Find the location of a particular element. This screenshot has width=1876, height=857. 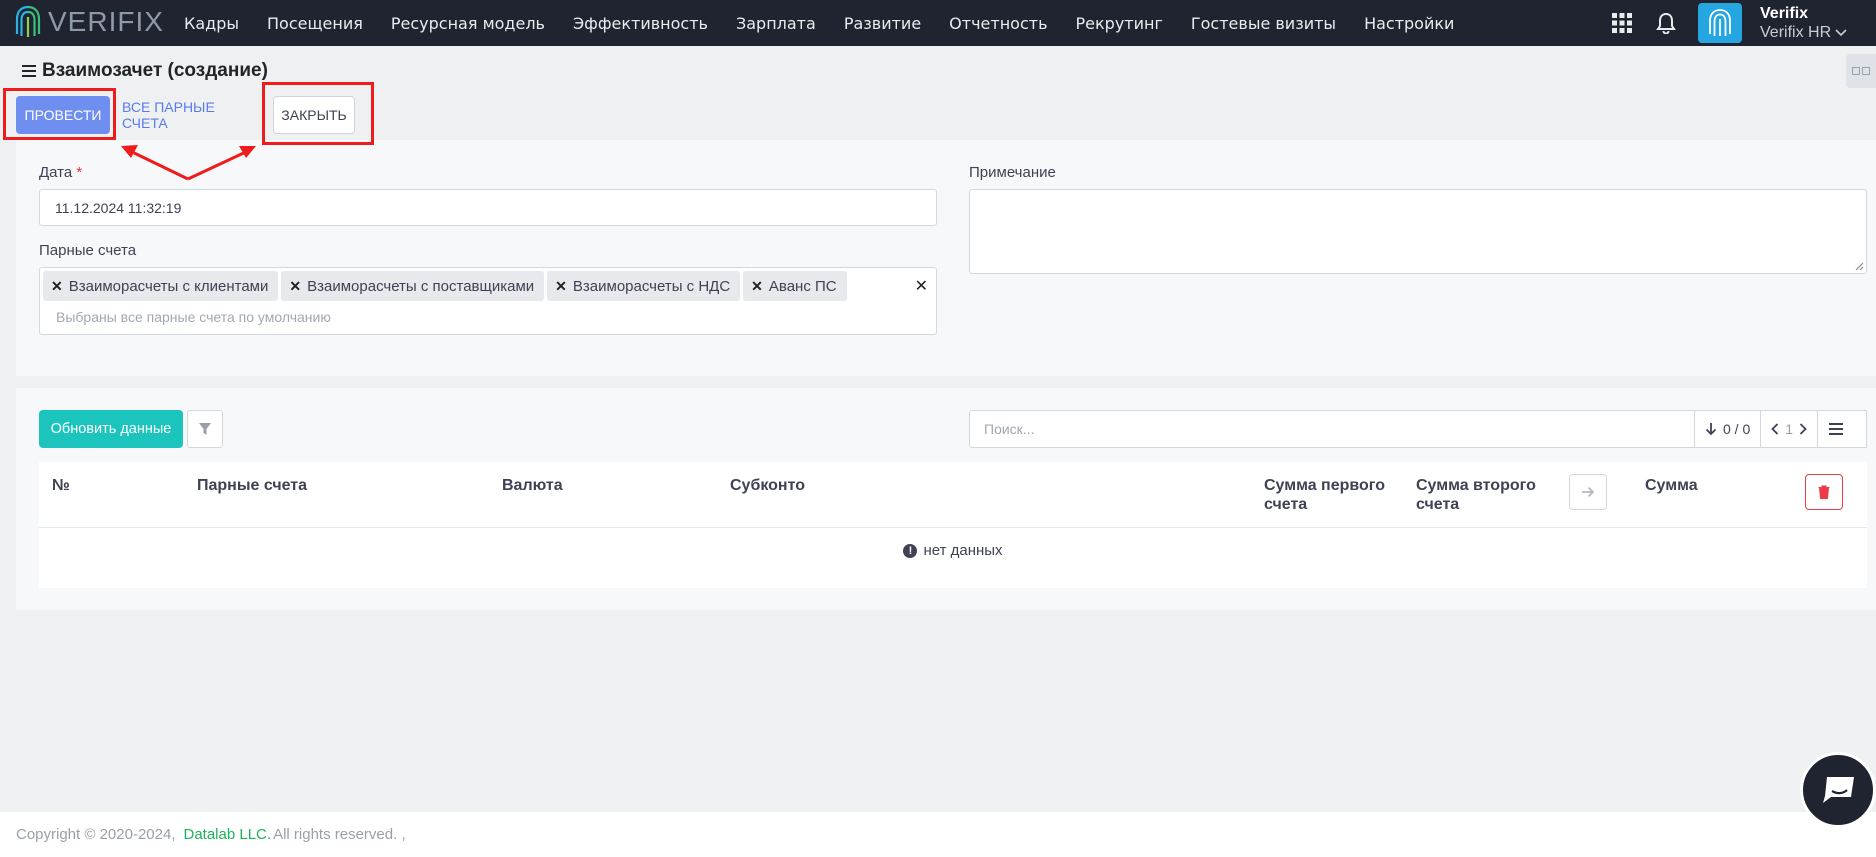

apps-grid-icon is located at coordinates (1622, 23).